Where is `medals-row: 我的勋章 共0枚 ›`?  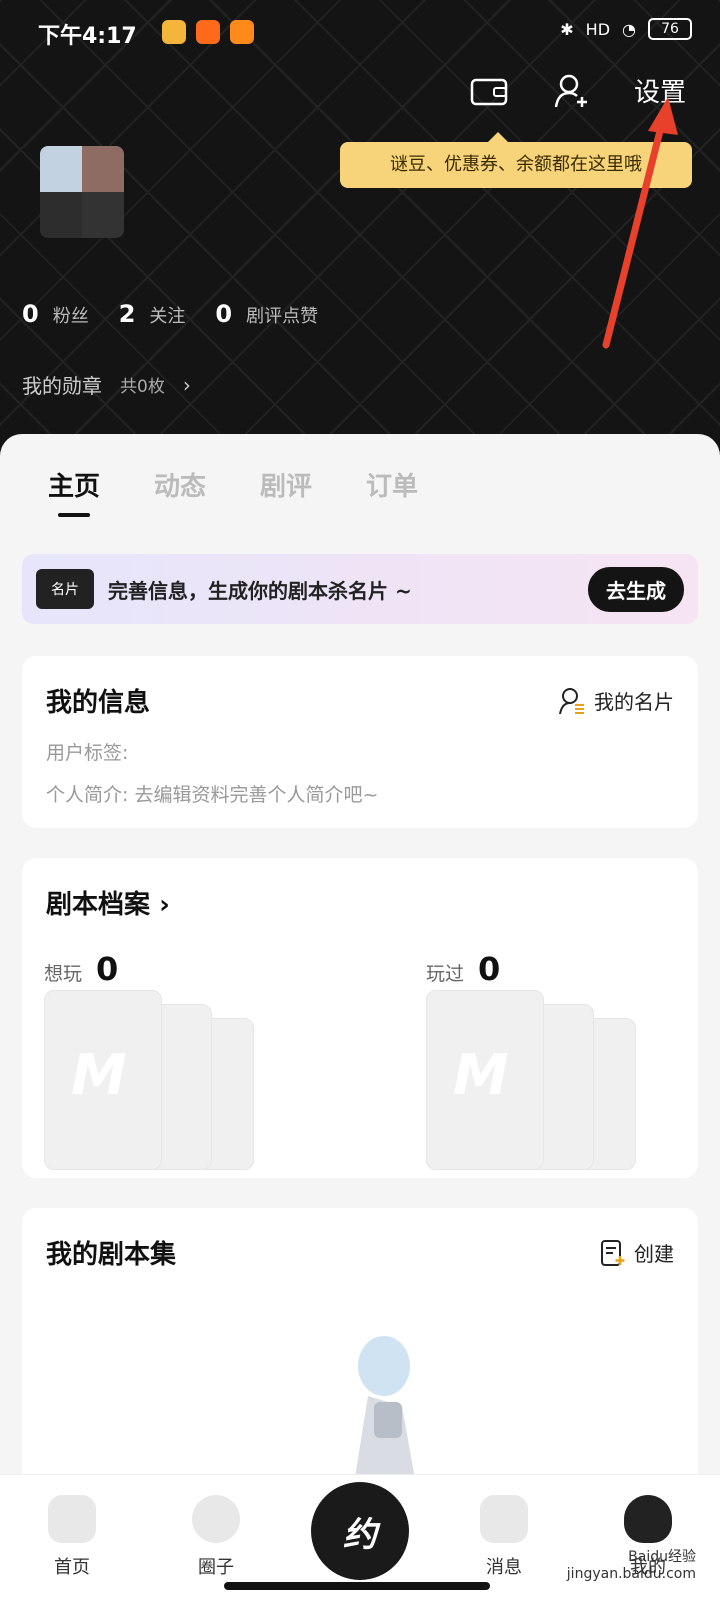 medals-row: 我的勋章 共0枚 › is located at coordinates (106, 384).